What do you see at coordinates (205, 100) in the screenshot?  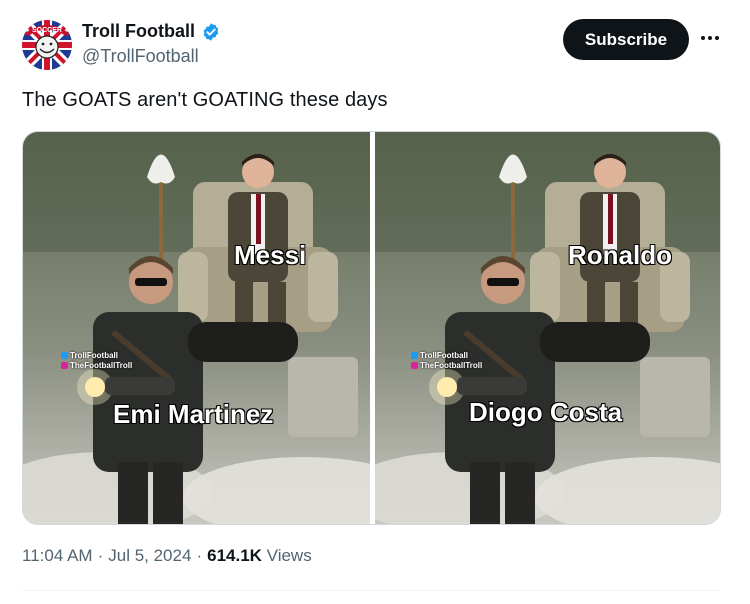 I see `tweet-text: The GOATS aren't GOATING these days` at bounding box center [205, 100].